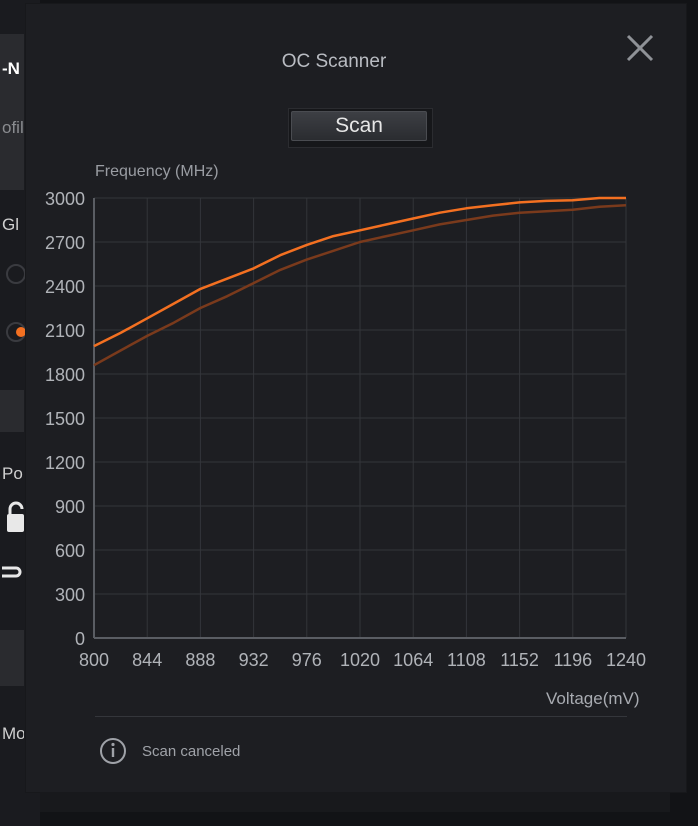  Describe the element at coordinates (65, 375) in the screenshot. I see `y-tick-label: 1800` at that location.